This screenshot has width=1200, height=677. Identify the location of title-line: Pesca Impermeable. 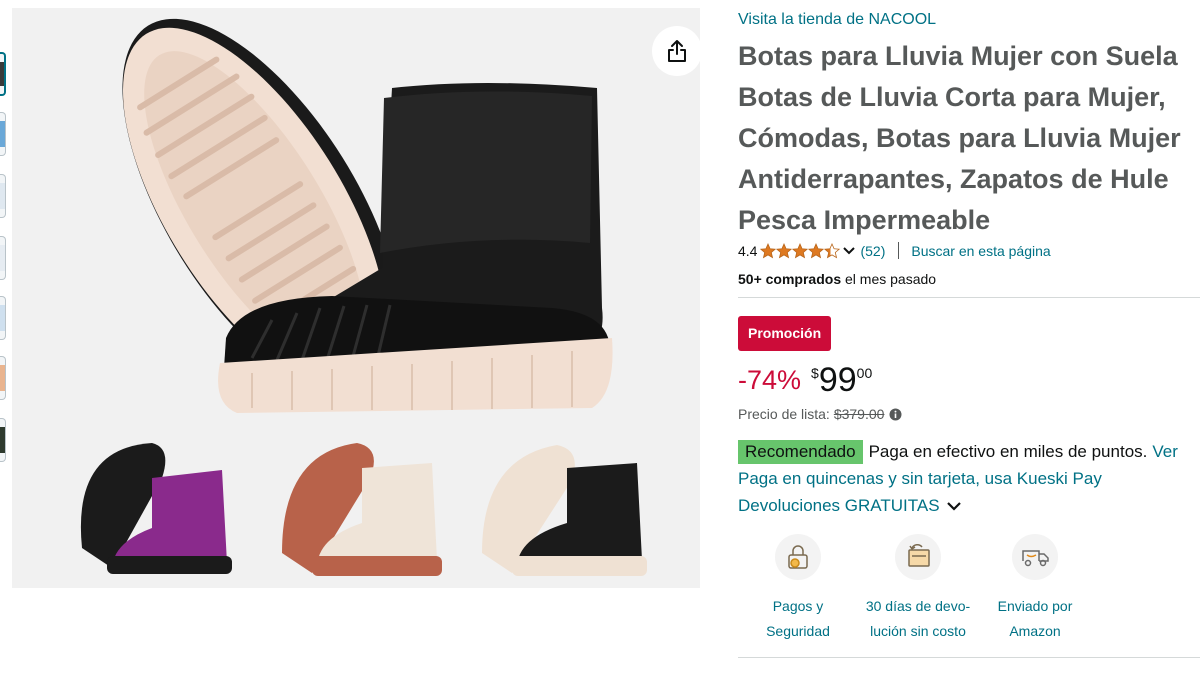
(864, 220).